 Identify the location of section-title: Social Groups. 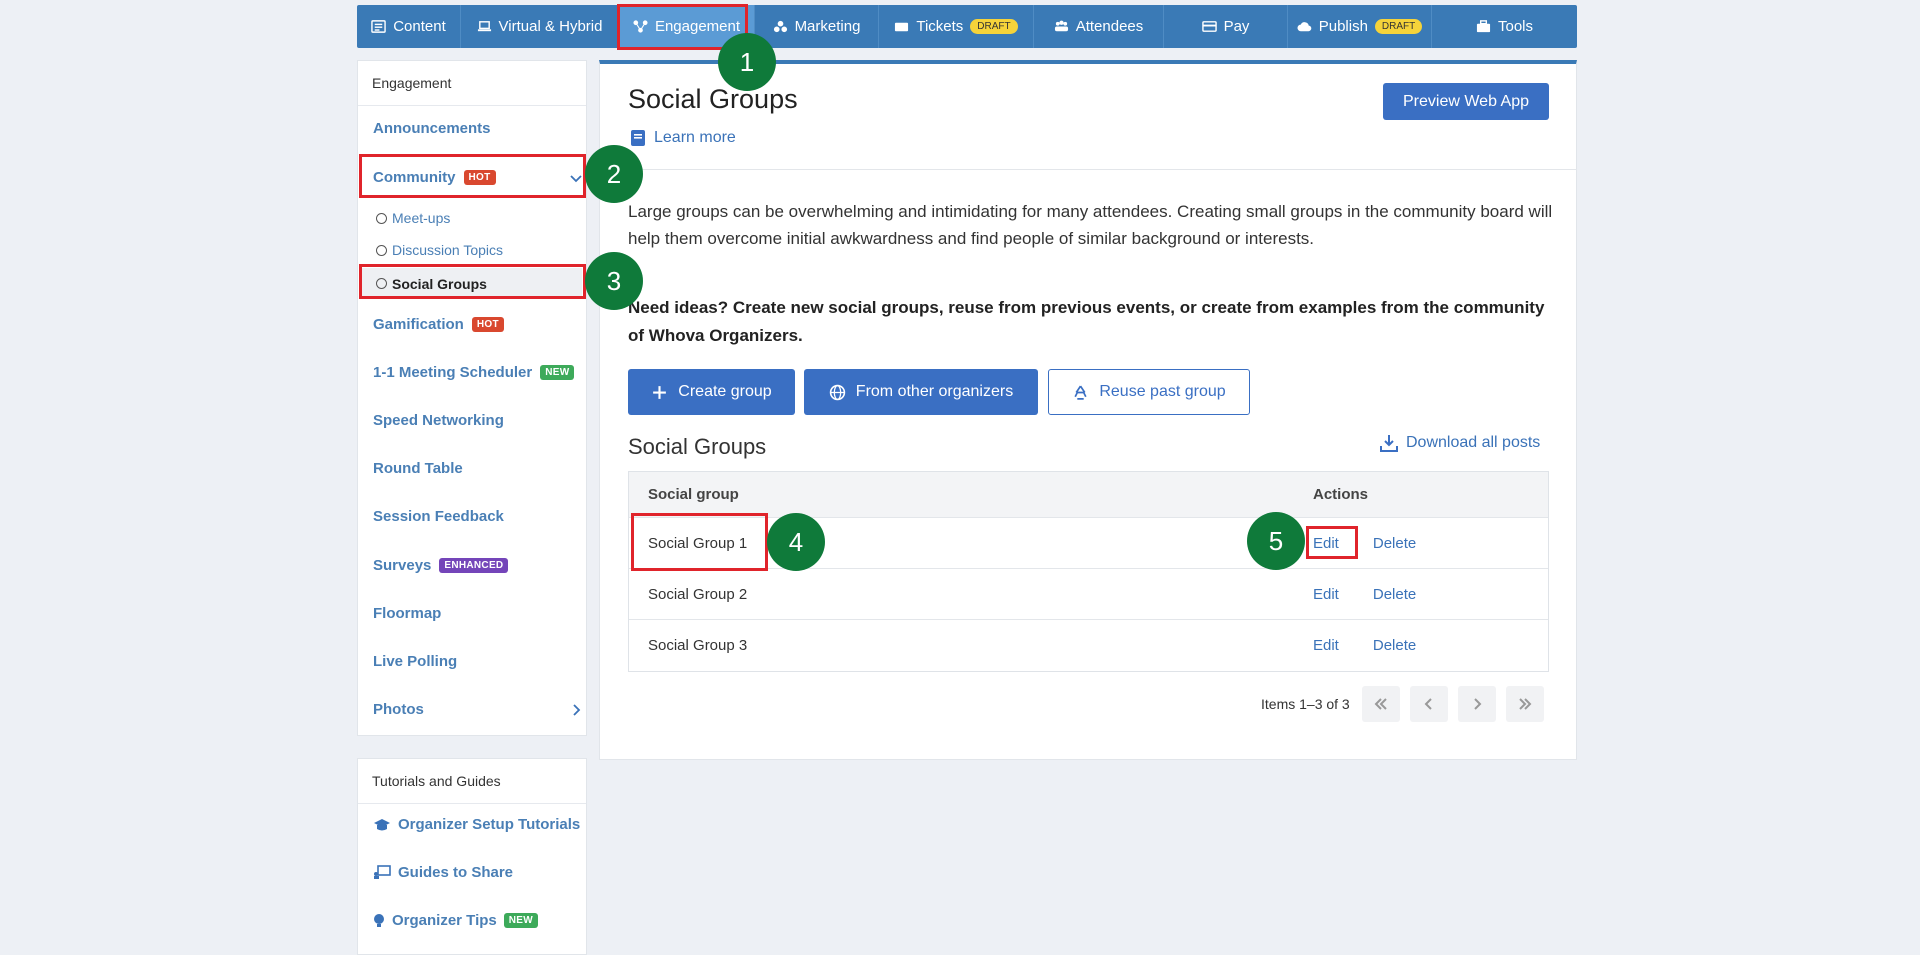
(697, 446).